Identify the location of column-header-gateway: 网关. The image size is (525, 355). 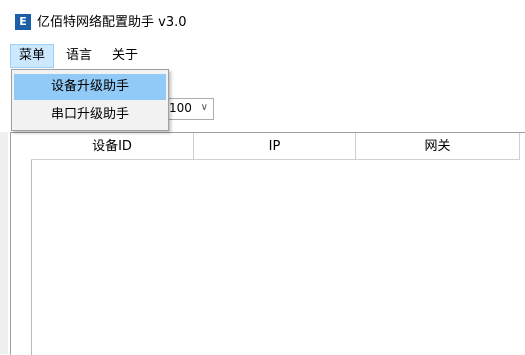
(438, 146).